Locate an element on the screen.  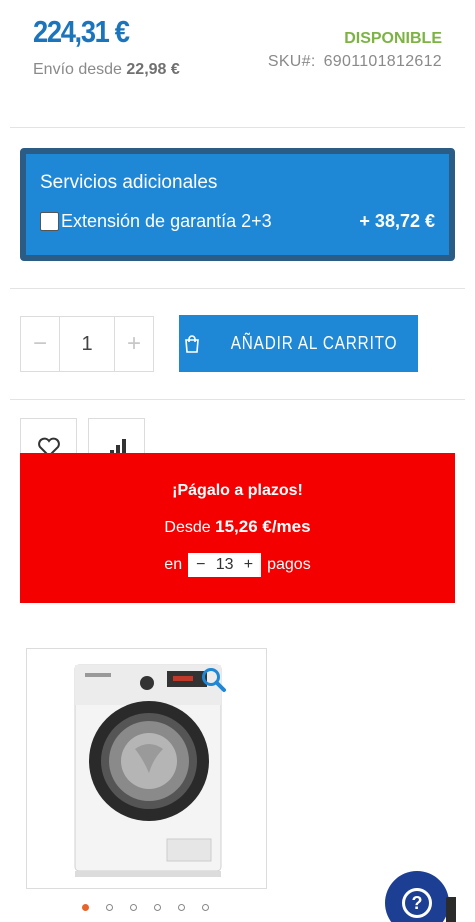
shopping-bag-icon is located at coordinates (192, 343).